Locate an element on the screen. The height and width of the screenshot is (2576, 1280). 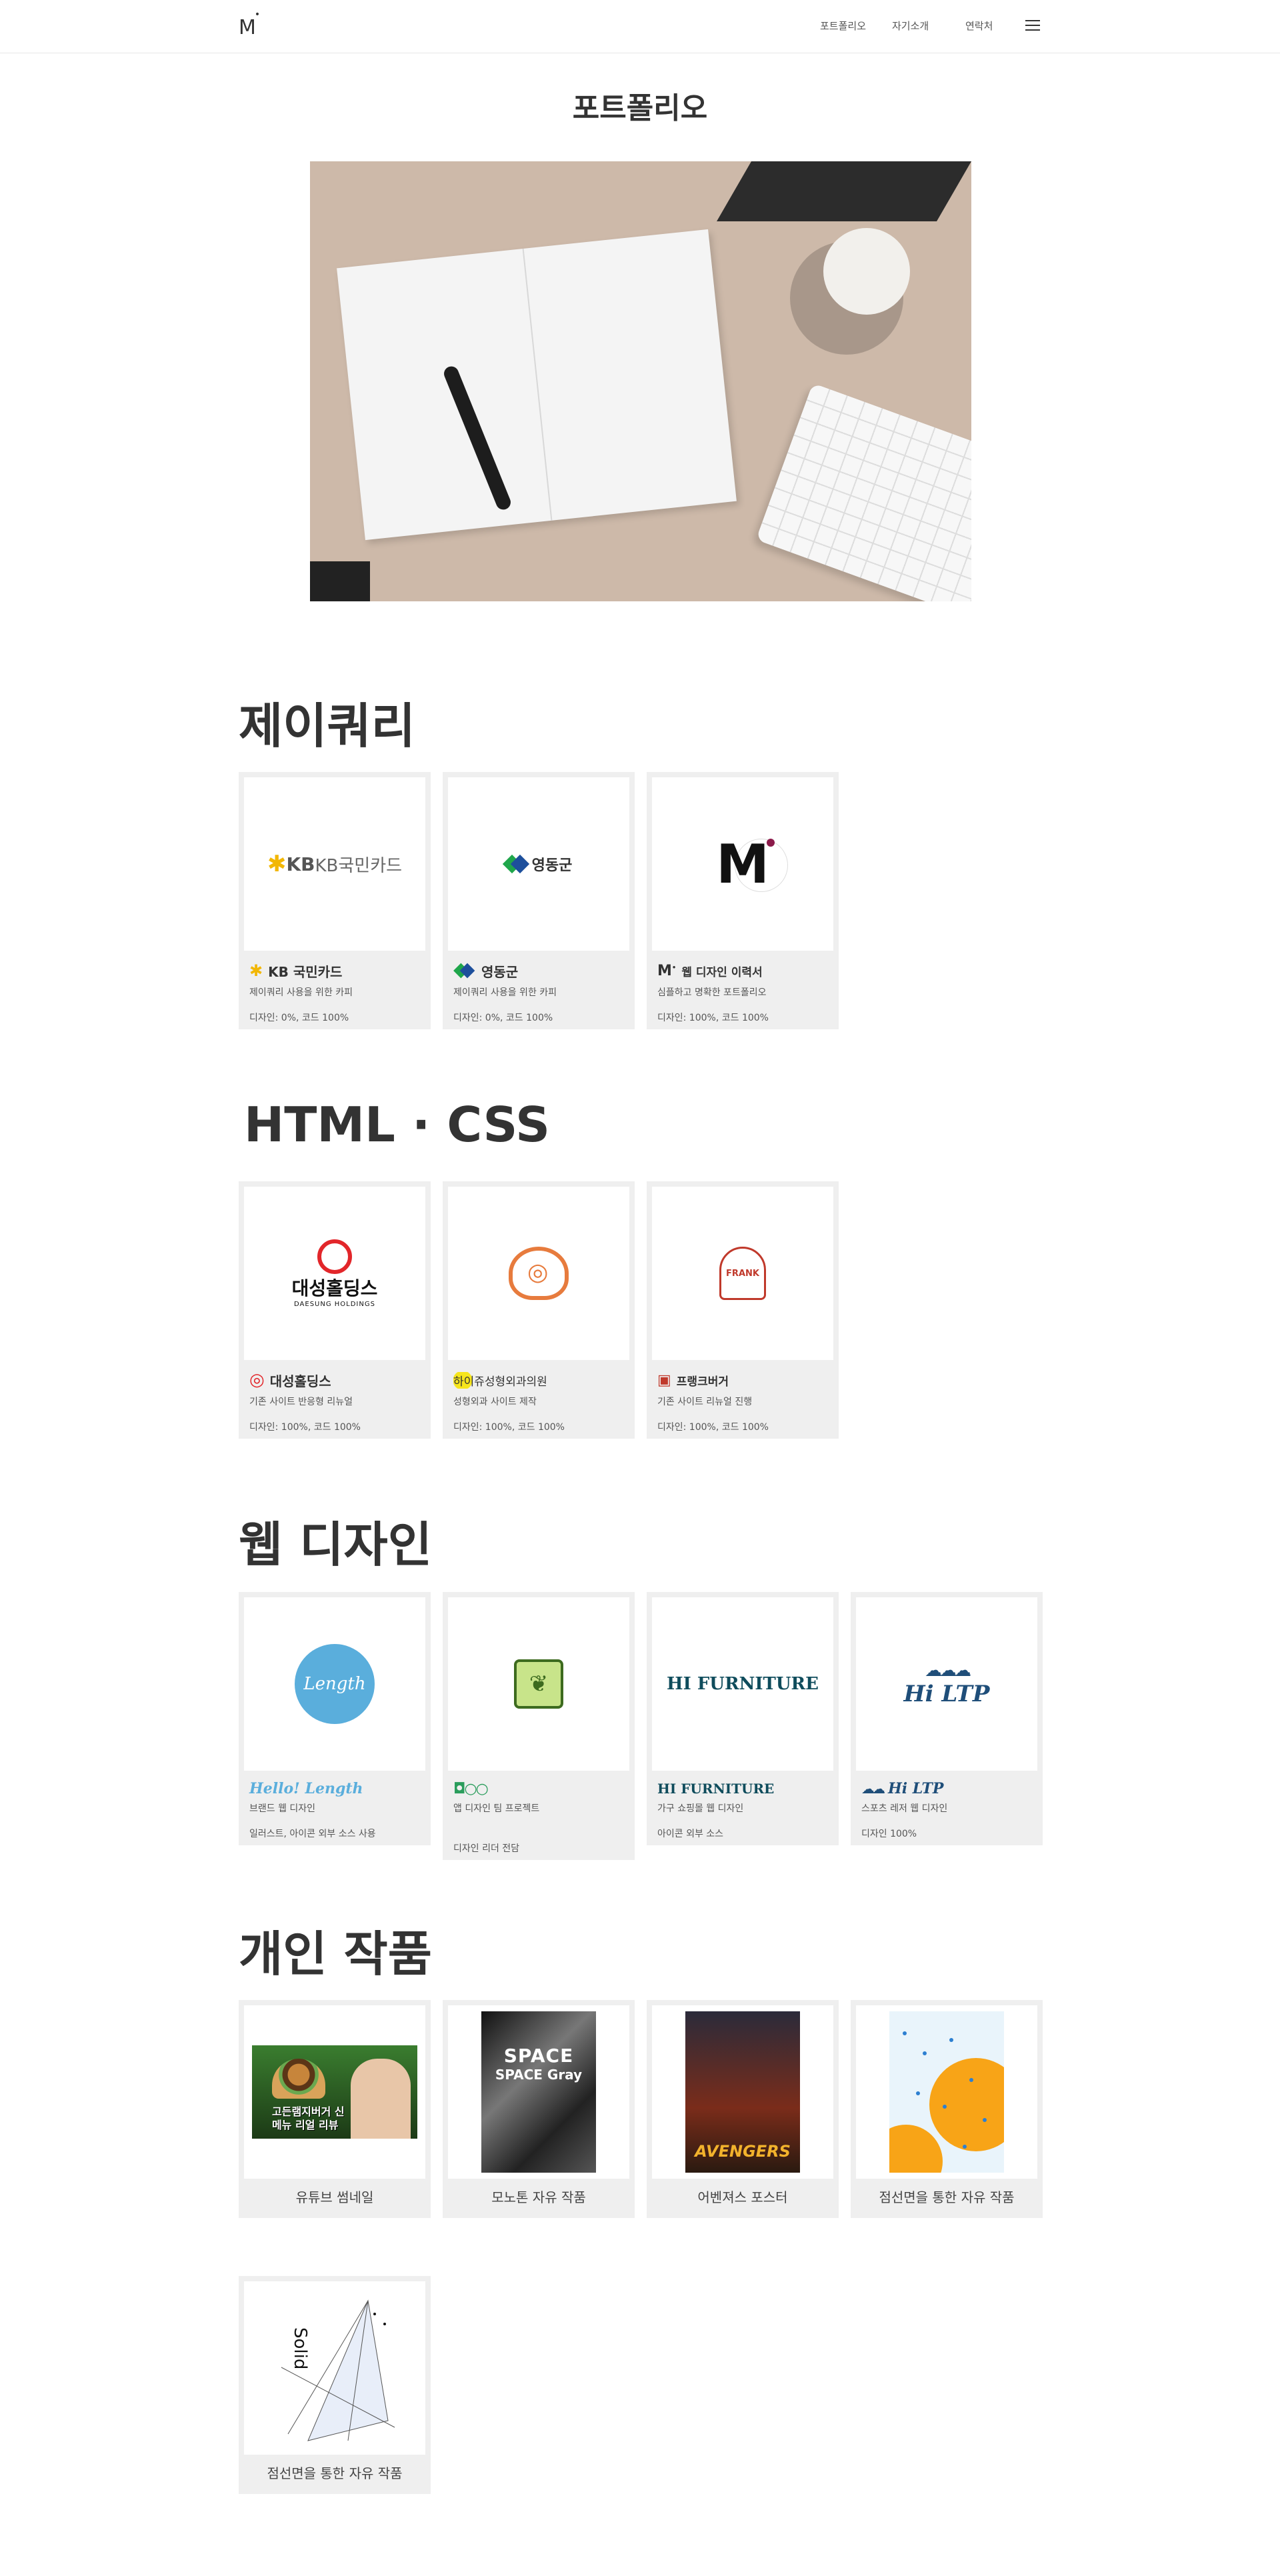
project-thumbnail: Solid is located at coordinates (334, 2368).